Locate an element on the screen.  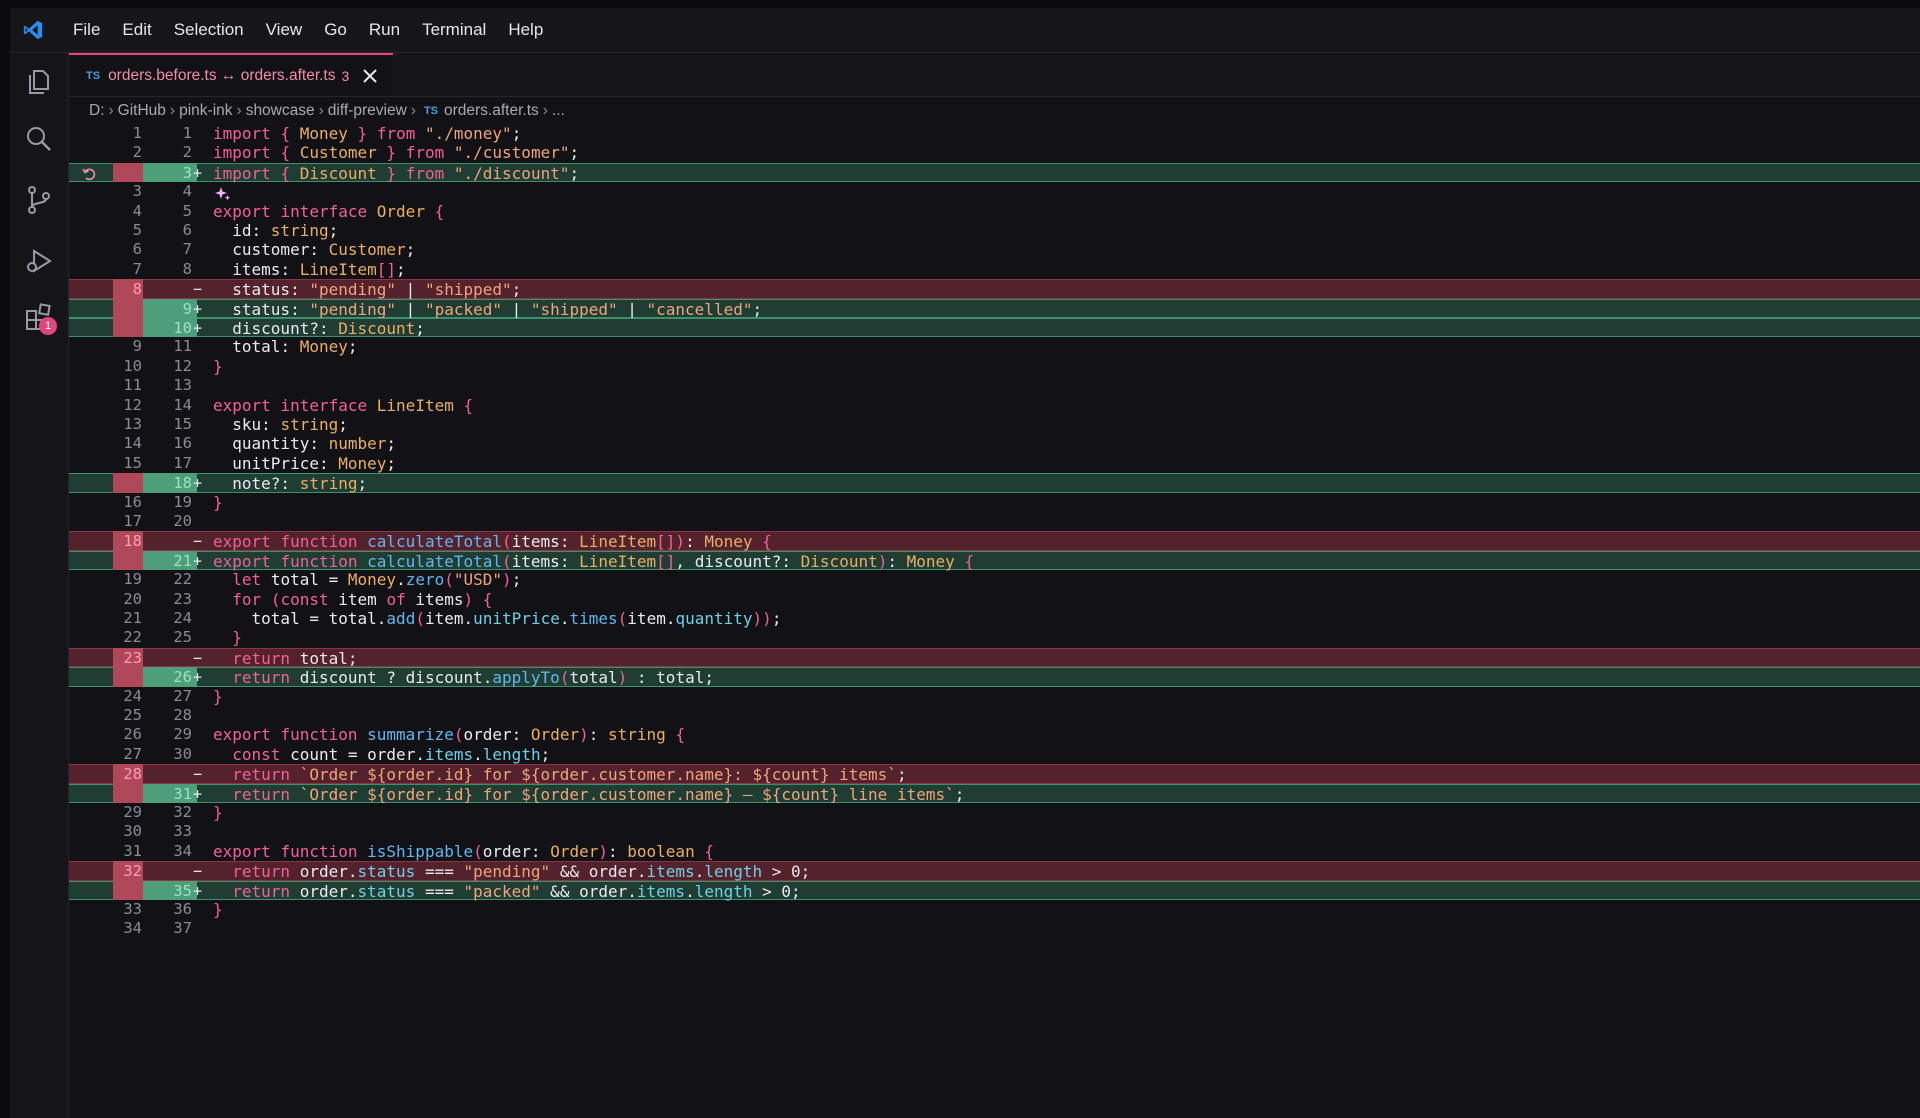
diff-line: 2 2 import { Customer } from "./customer"; is located at coordinates (994, 152).